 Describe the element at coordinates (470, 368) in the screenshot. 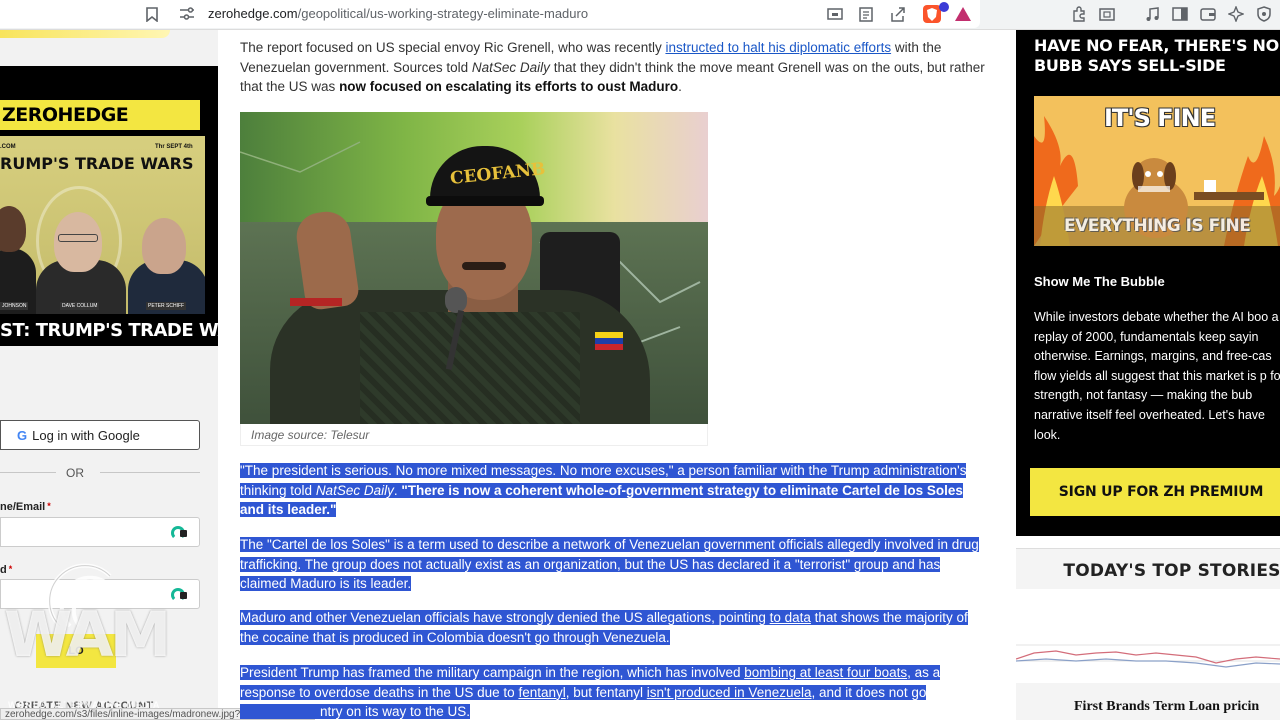

I see `uniform-camo` at that location.